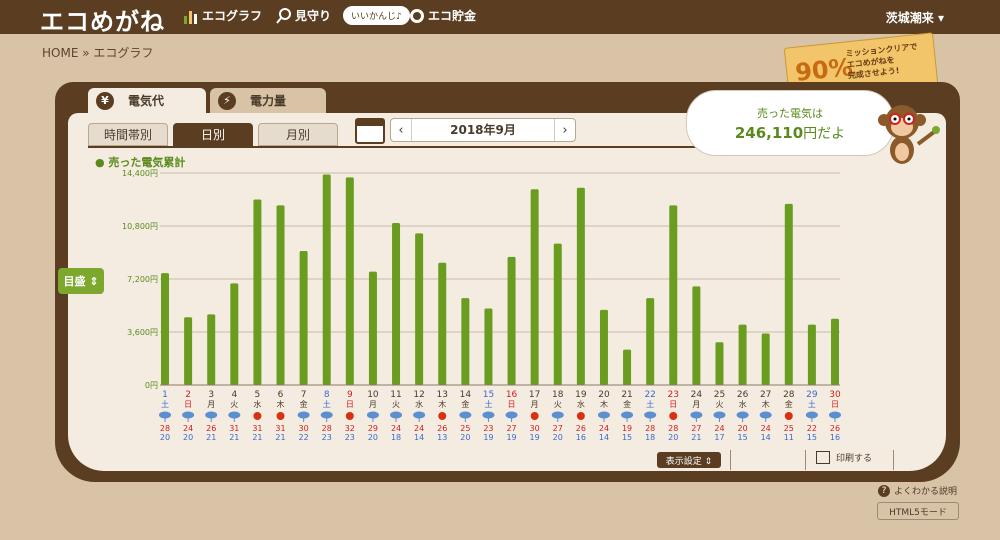 The image size is (1000, 540). What do you see at coordinates (627, 437) in the screenshot?
I see `low-temp: 15` at bounding box center [627, 437].